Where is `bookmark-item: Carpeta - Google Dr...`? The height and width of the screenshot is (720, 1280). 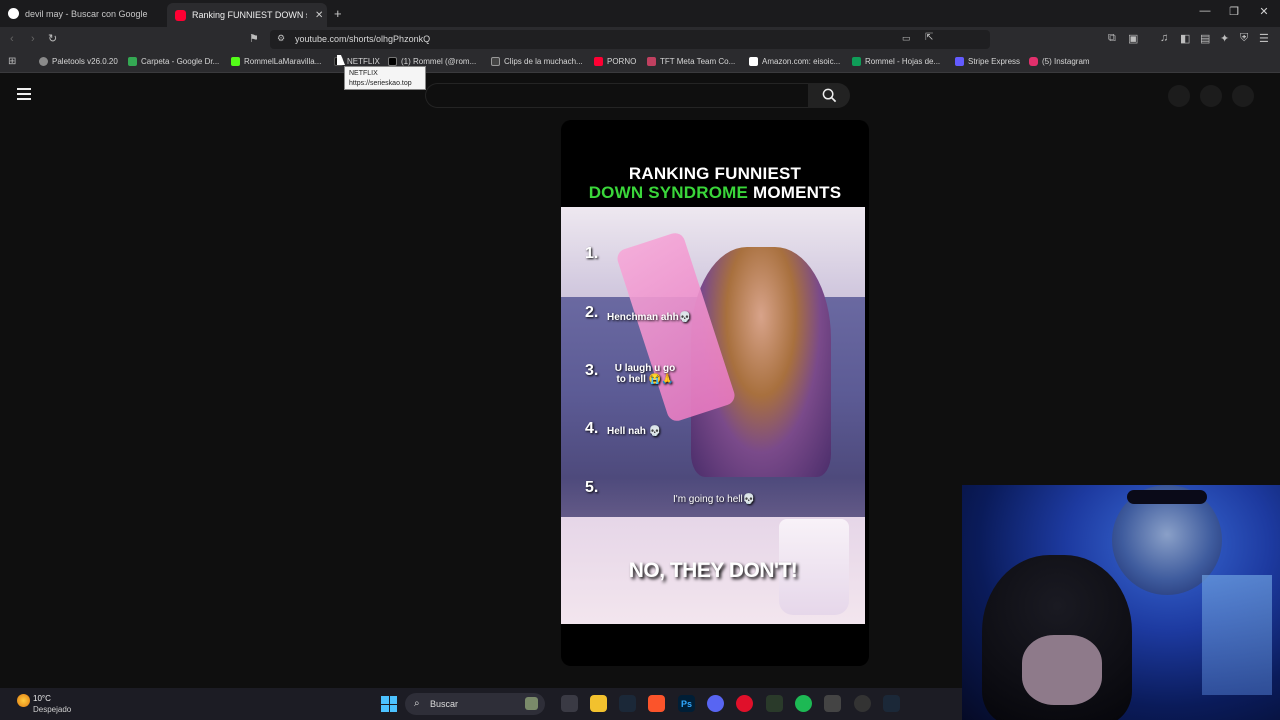 bookmark-item: Carpeta - Google Dr... is located at coordinates (173, 61).